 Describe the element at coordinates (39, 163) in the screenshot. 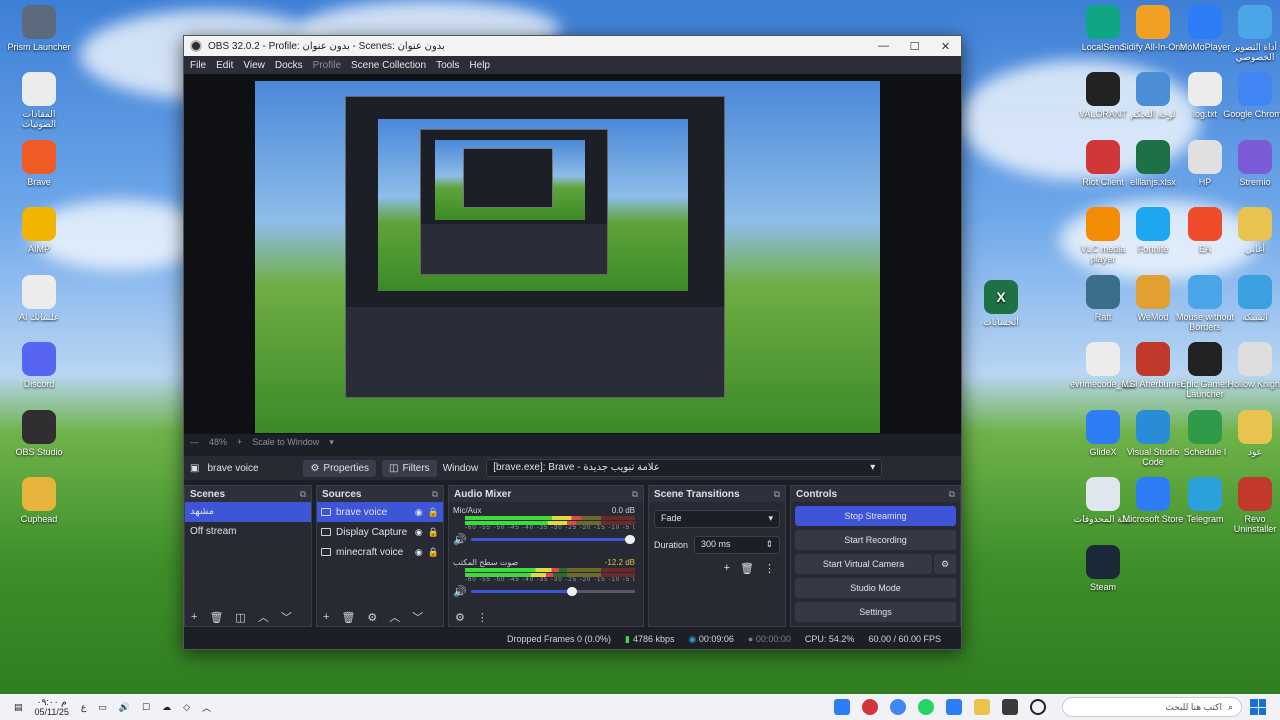

I see `desktop-icon: Brave` at that location.